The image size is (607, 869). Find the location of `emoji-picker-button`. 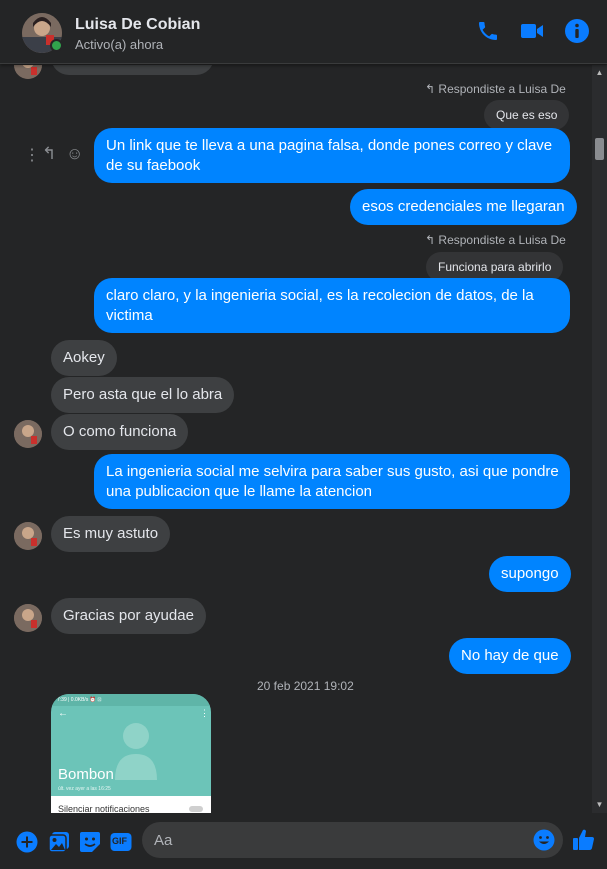

emoji-picker-button is located at coordinates (544, 840).